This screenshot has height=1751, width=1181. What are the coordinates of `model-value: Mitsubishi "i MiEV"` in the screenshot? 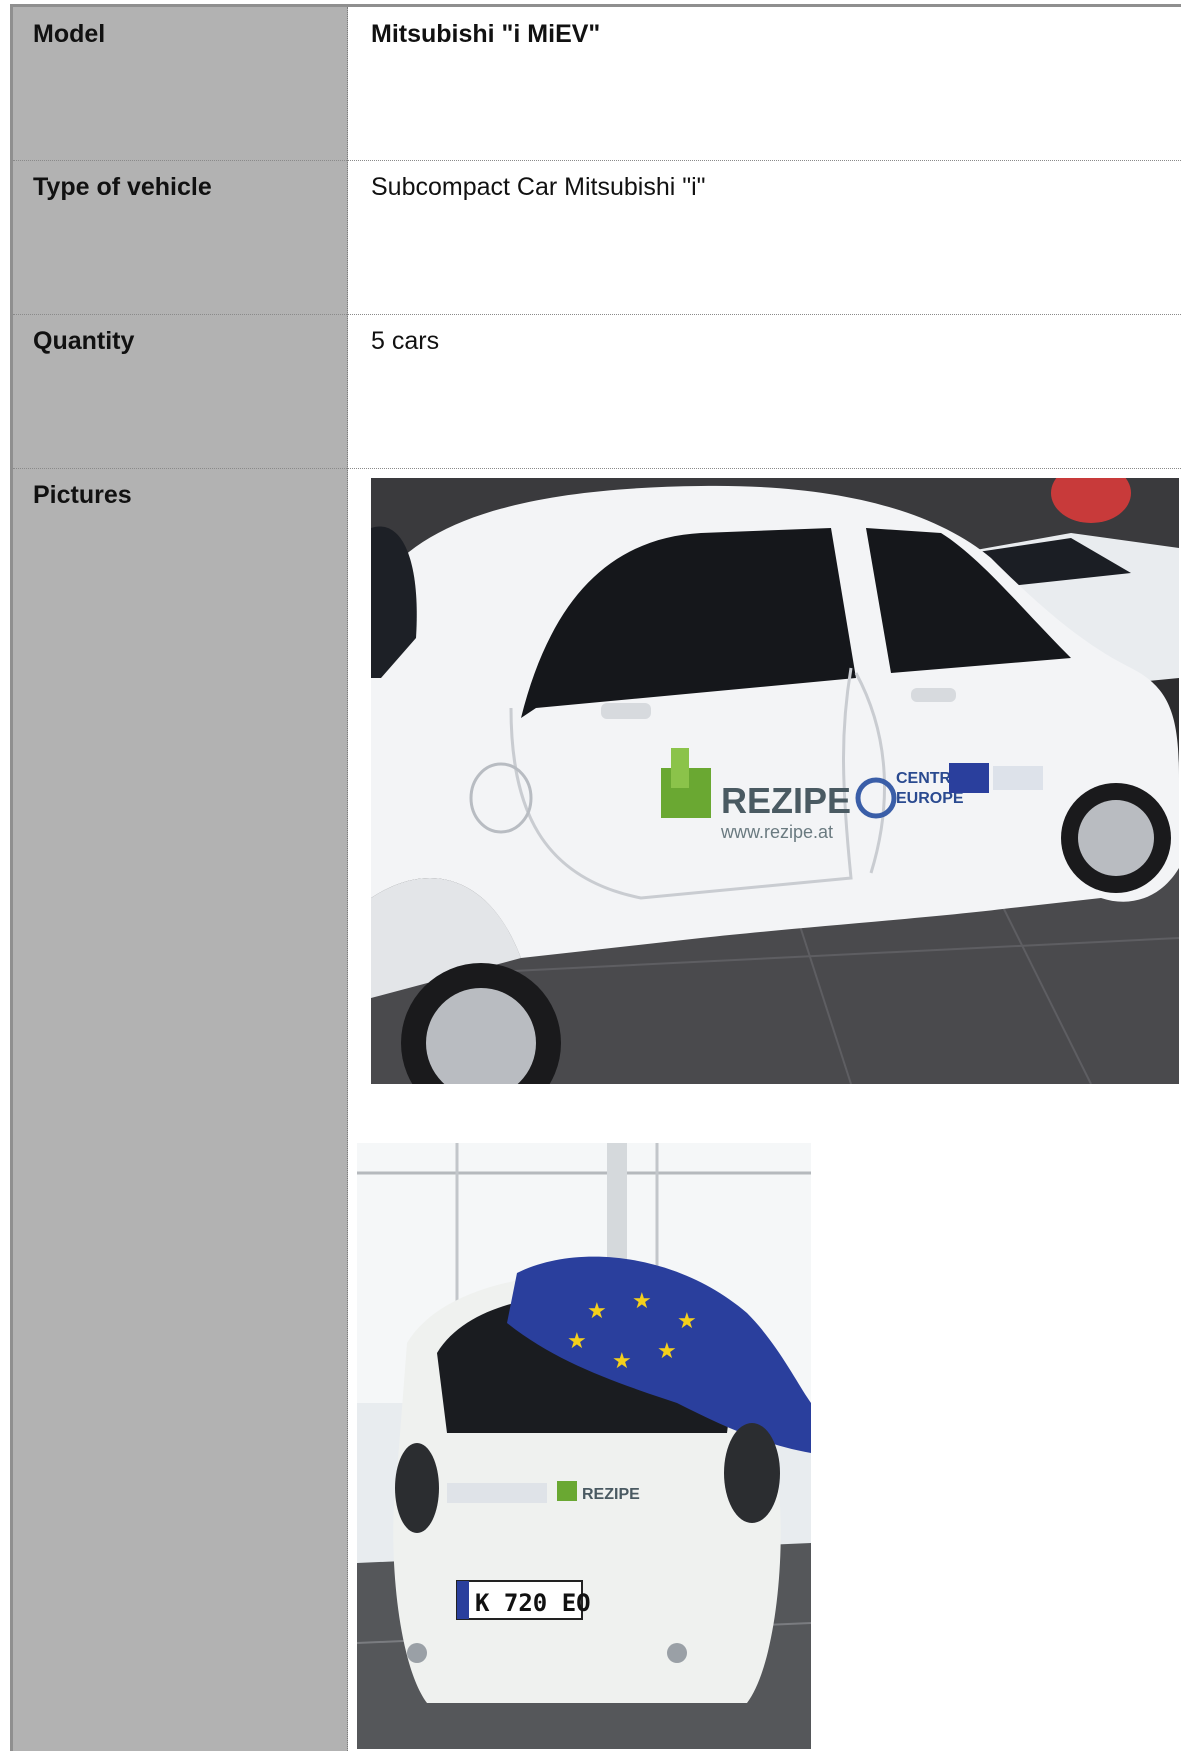 It's located at (486, 34).